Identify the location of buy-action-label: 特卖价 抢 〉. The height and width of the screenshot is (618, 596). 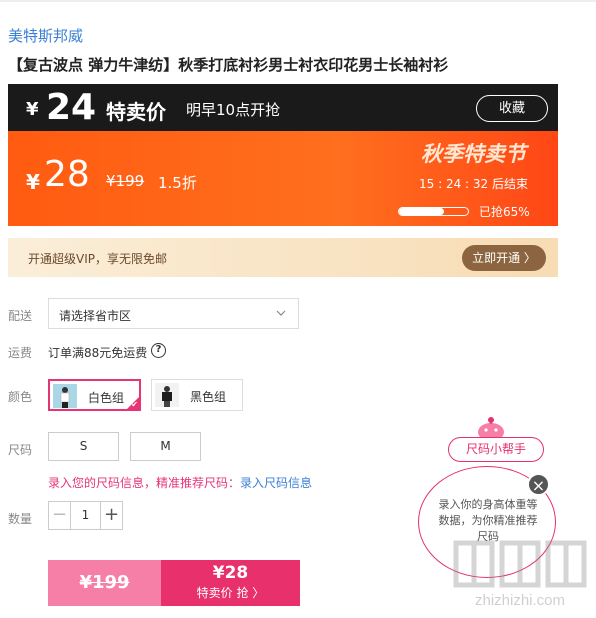
(230, 593).